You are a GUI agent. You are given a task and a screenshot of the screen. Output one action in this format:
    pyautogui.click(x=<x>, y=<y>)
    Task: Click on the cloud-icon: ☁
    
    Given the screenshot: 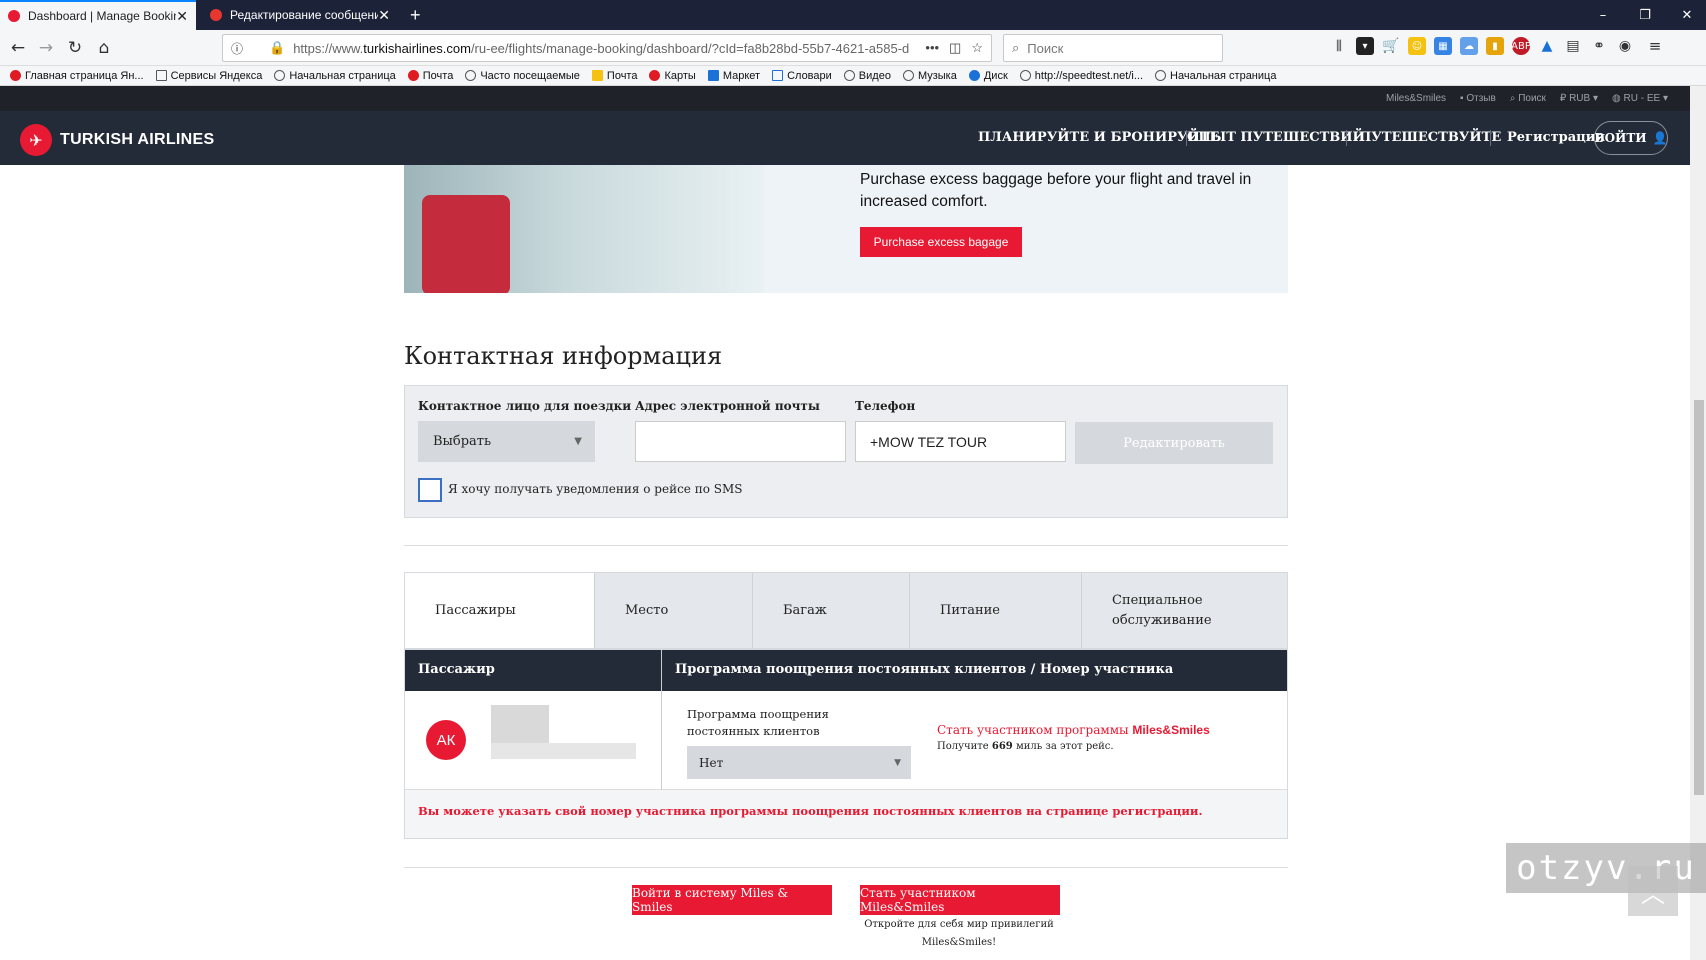 What is the action you would take?
    pyautogui.click(x=1469, y=46)
    